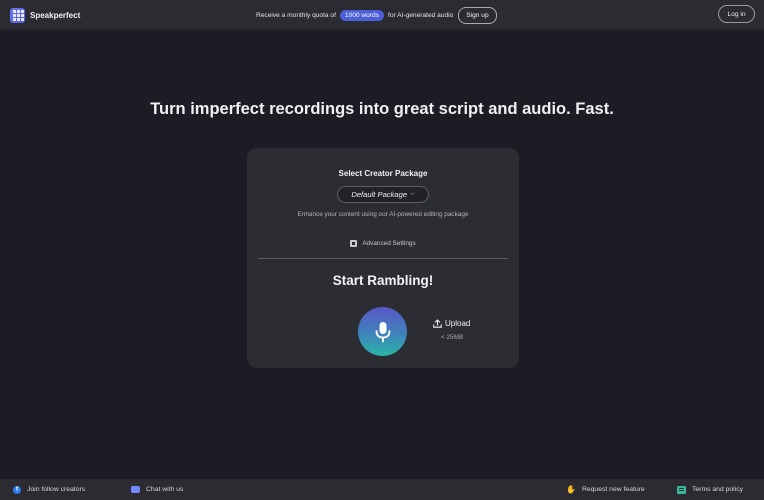  I want to click on discord-icon, so click(135, 489).